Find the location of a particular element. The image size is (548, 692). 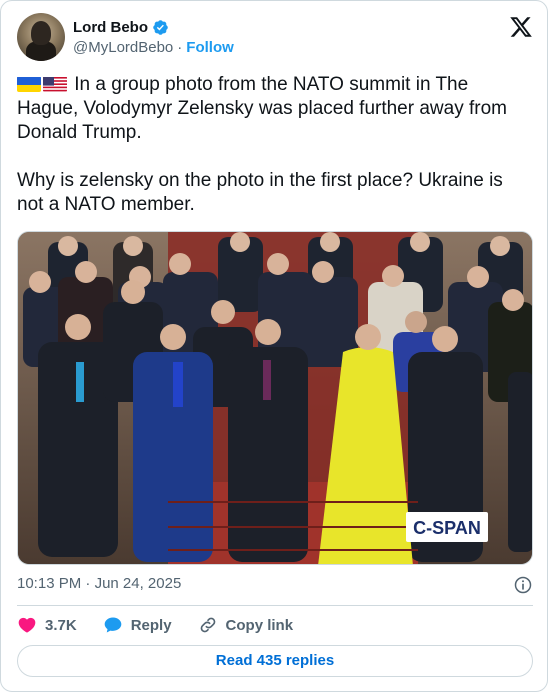

like-button: 3.7K is located at coordinates (47, 625).